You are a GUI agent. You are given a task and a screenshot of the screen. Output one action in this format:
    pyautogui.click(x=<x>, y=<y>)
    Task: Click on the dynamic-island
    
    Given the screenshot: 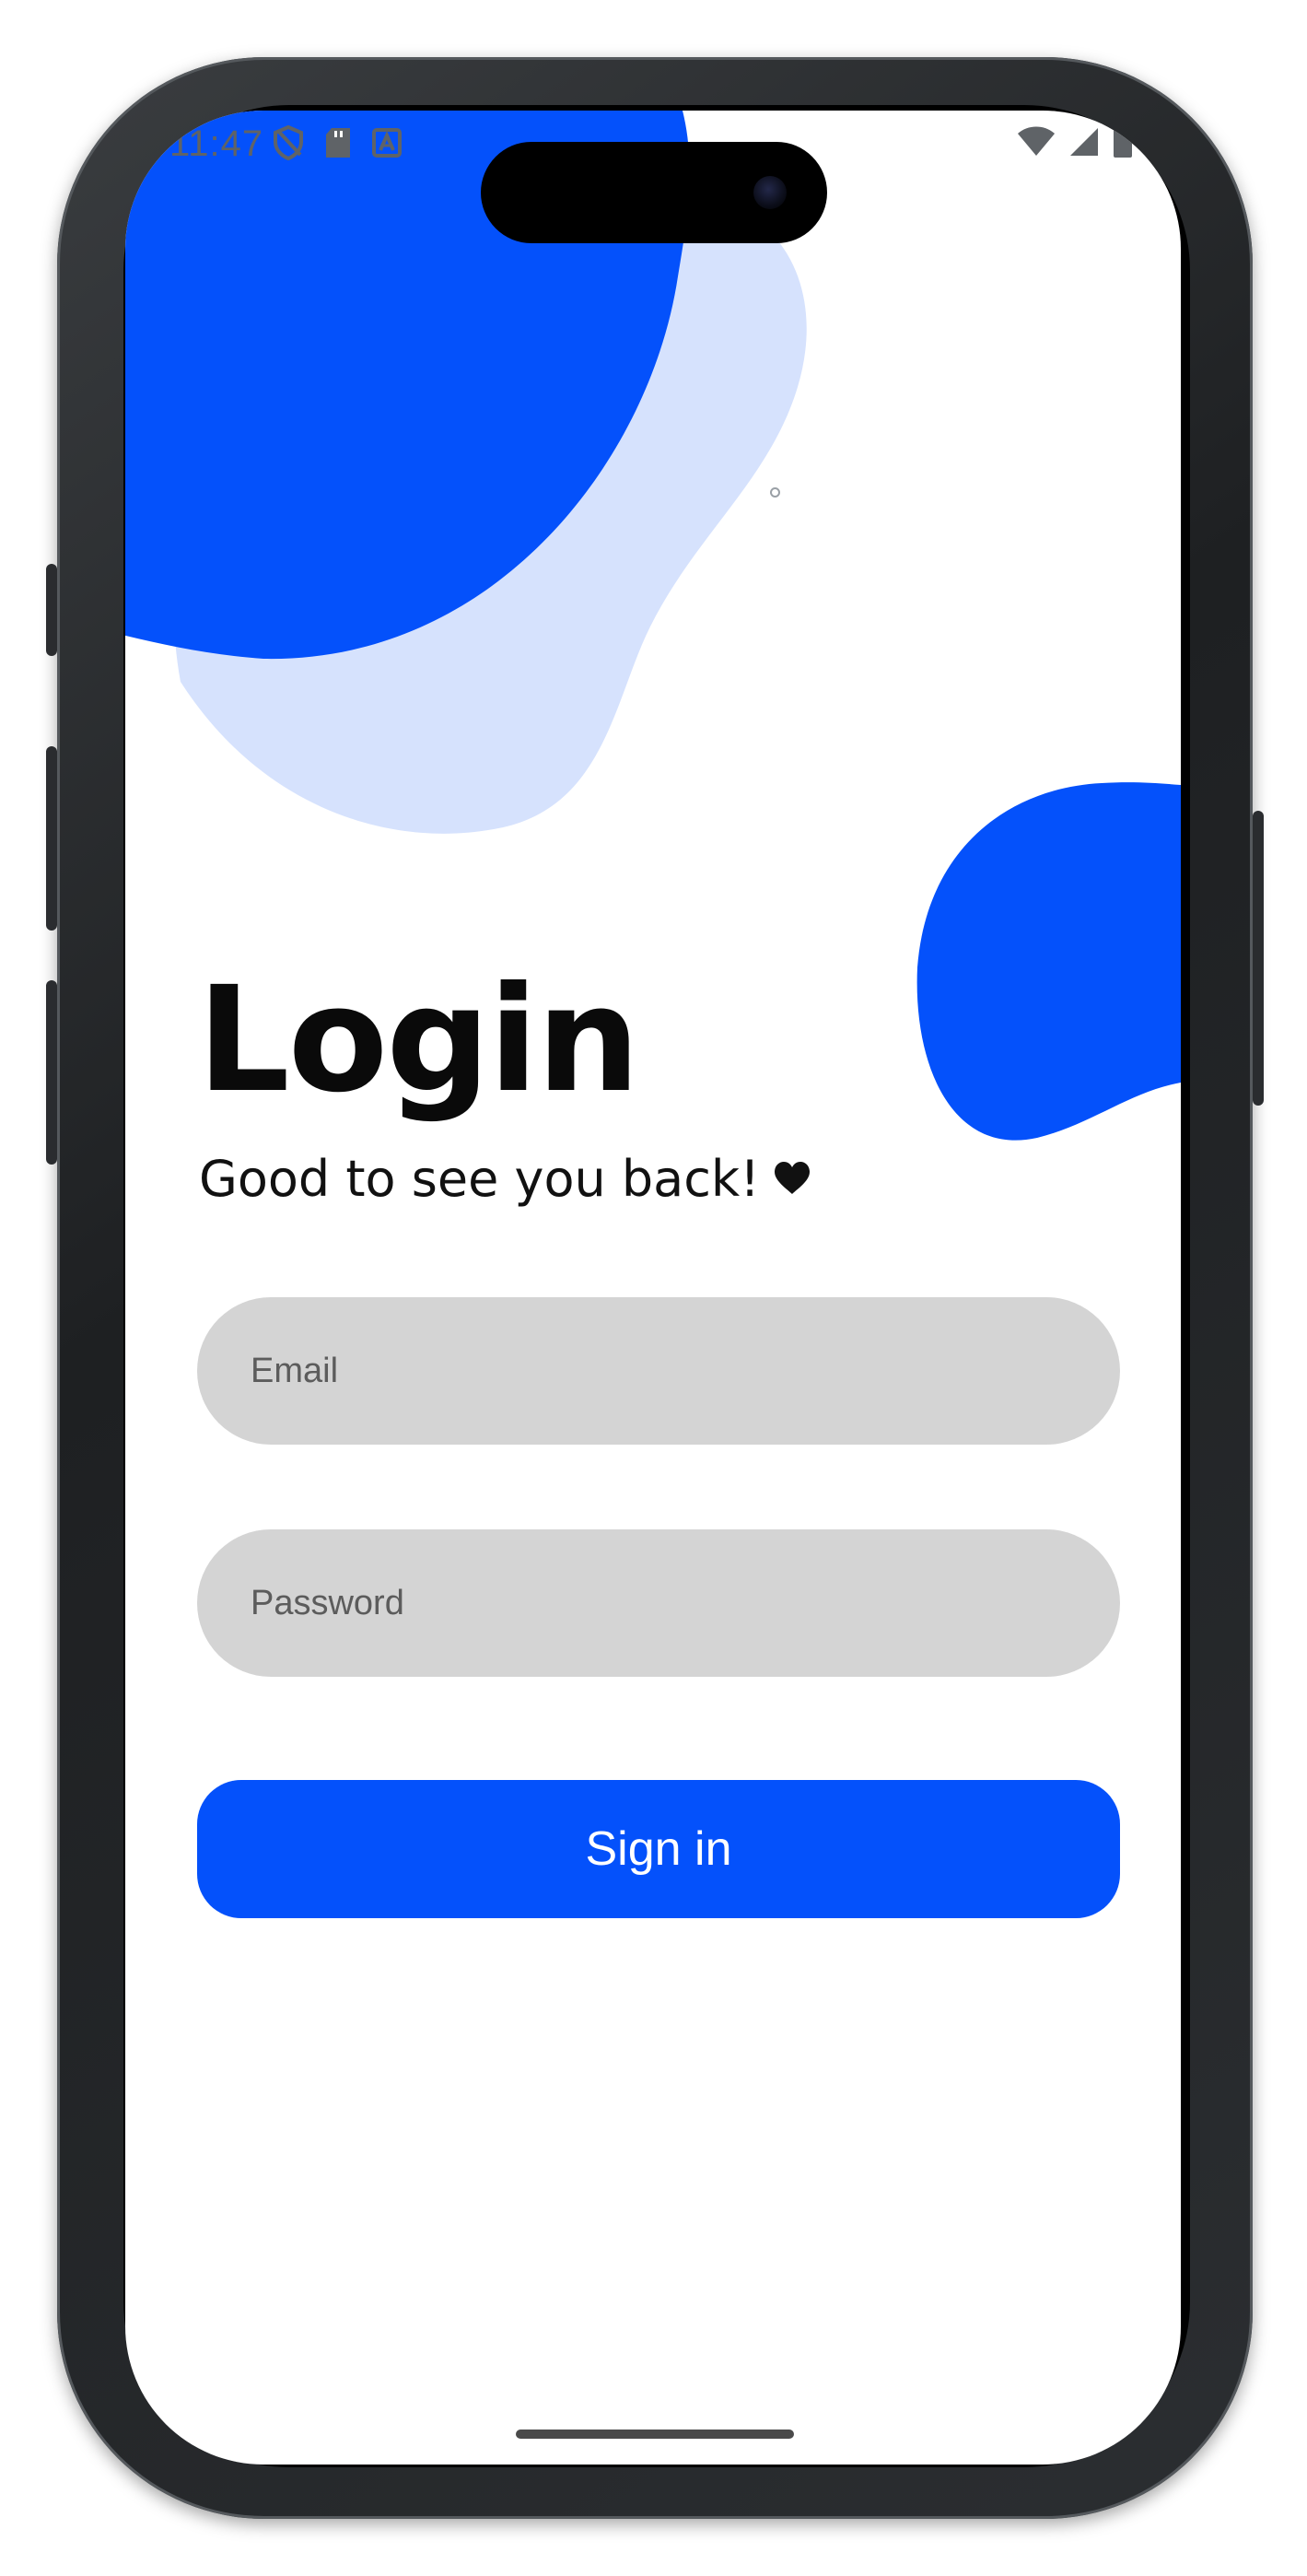 What is the action you would take?
    pyautogui.click(x=654, y=192)
    